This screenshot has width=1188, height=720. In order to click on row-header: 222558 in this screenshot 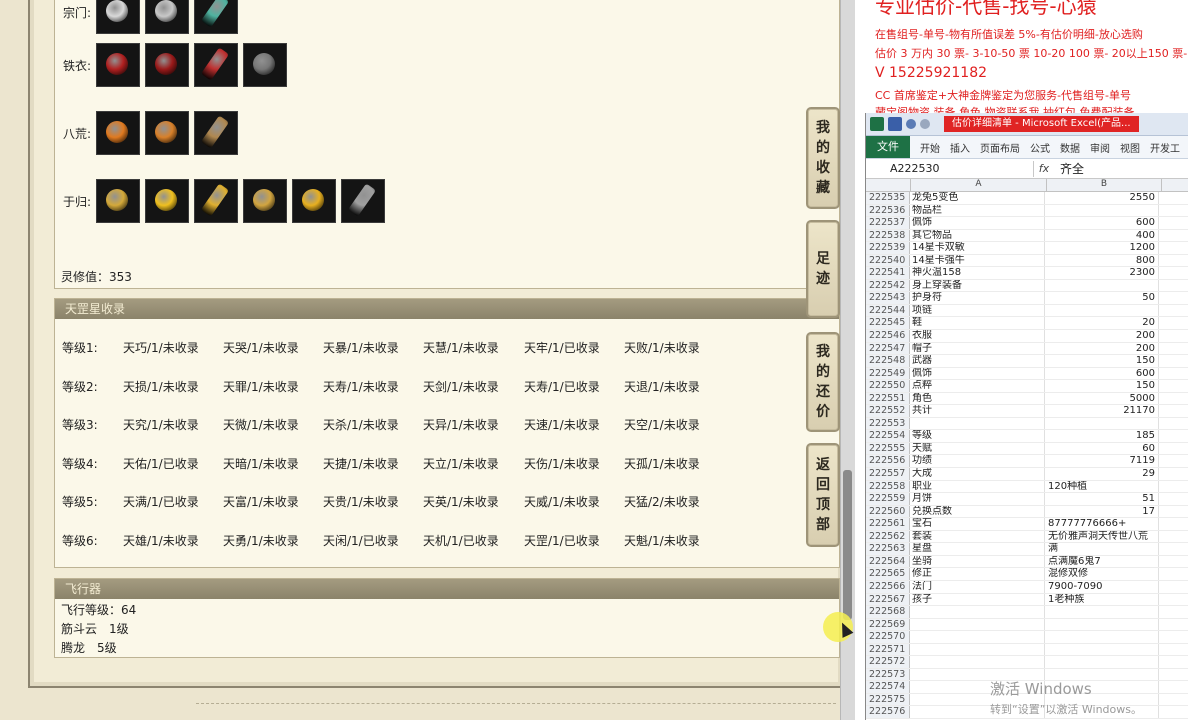, I will do `click(888, 486)`.